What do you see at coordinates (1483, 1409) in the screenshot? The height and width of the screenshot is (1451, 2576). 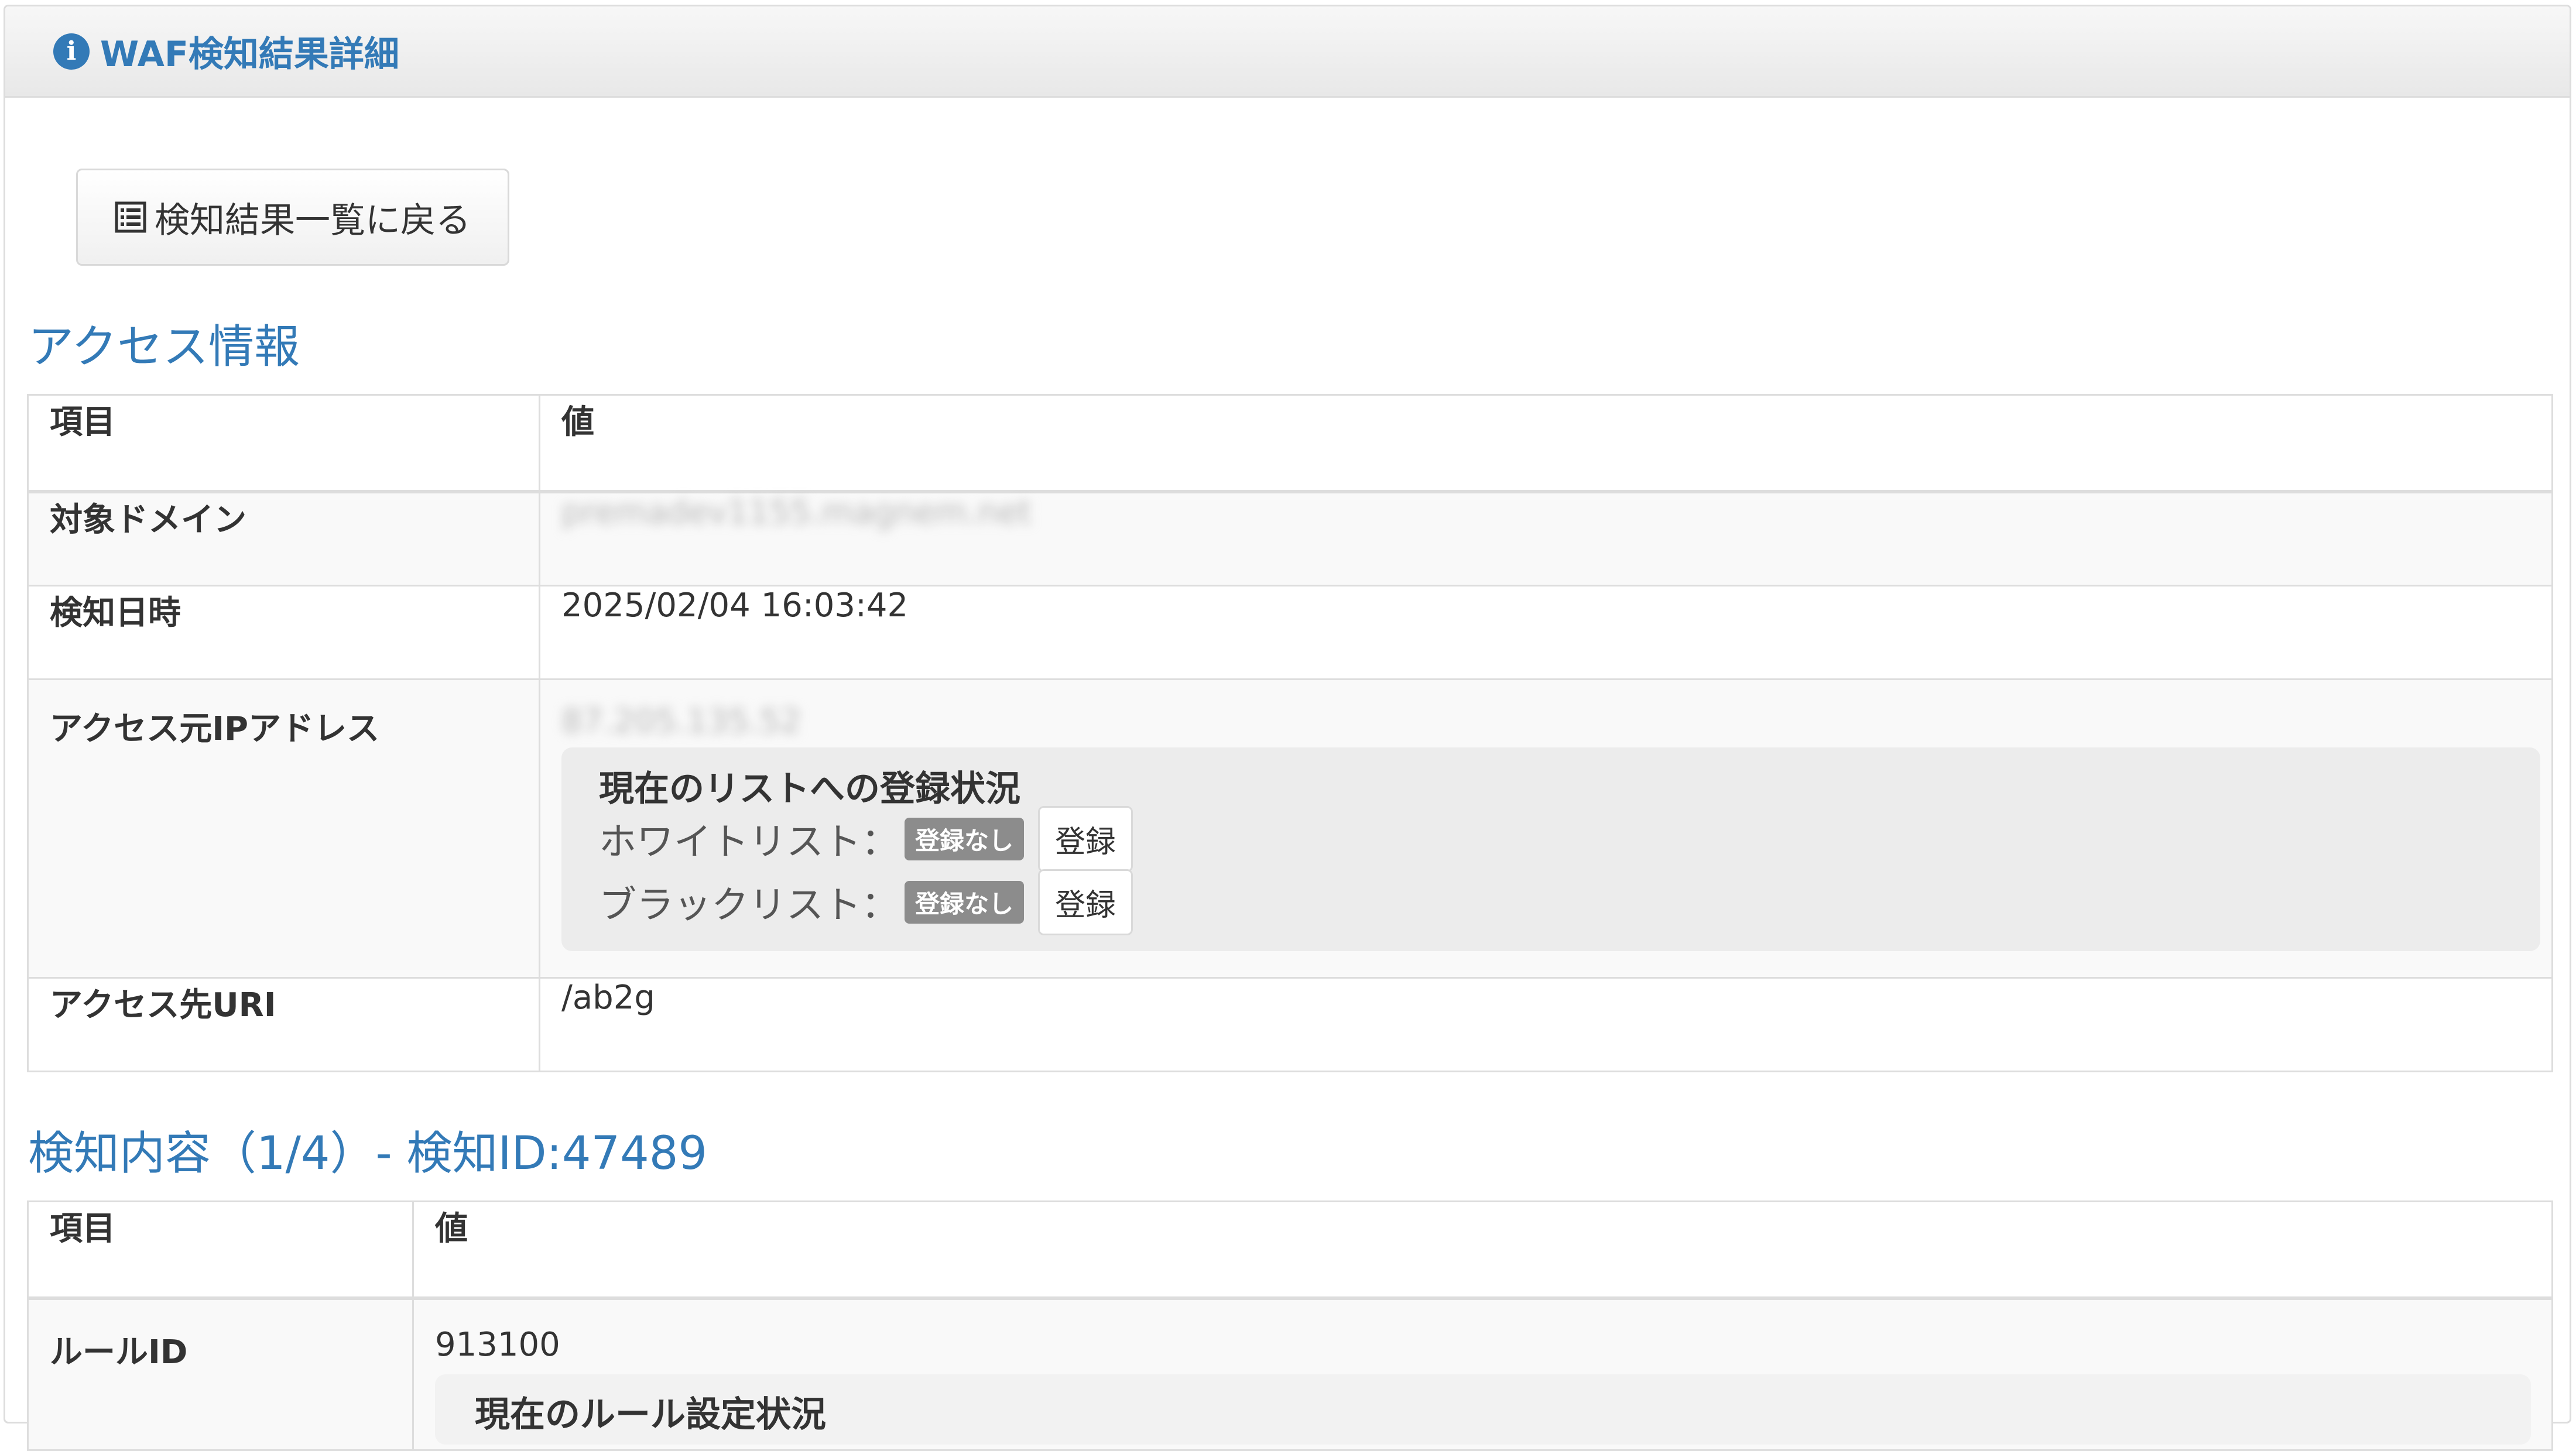 I see `rule-settings-box: 現在のルール設定状況` at bounding box center [1483, 1409].